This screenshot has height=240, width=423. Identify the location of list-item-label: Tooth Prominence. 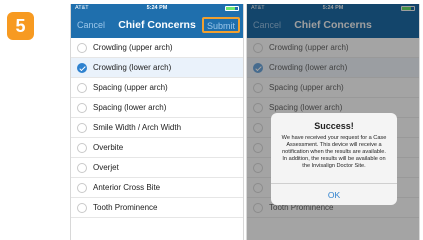
(125, 207).